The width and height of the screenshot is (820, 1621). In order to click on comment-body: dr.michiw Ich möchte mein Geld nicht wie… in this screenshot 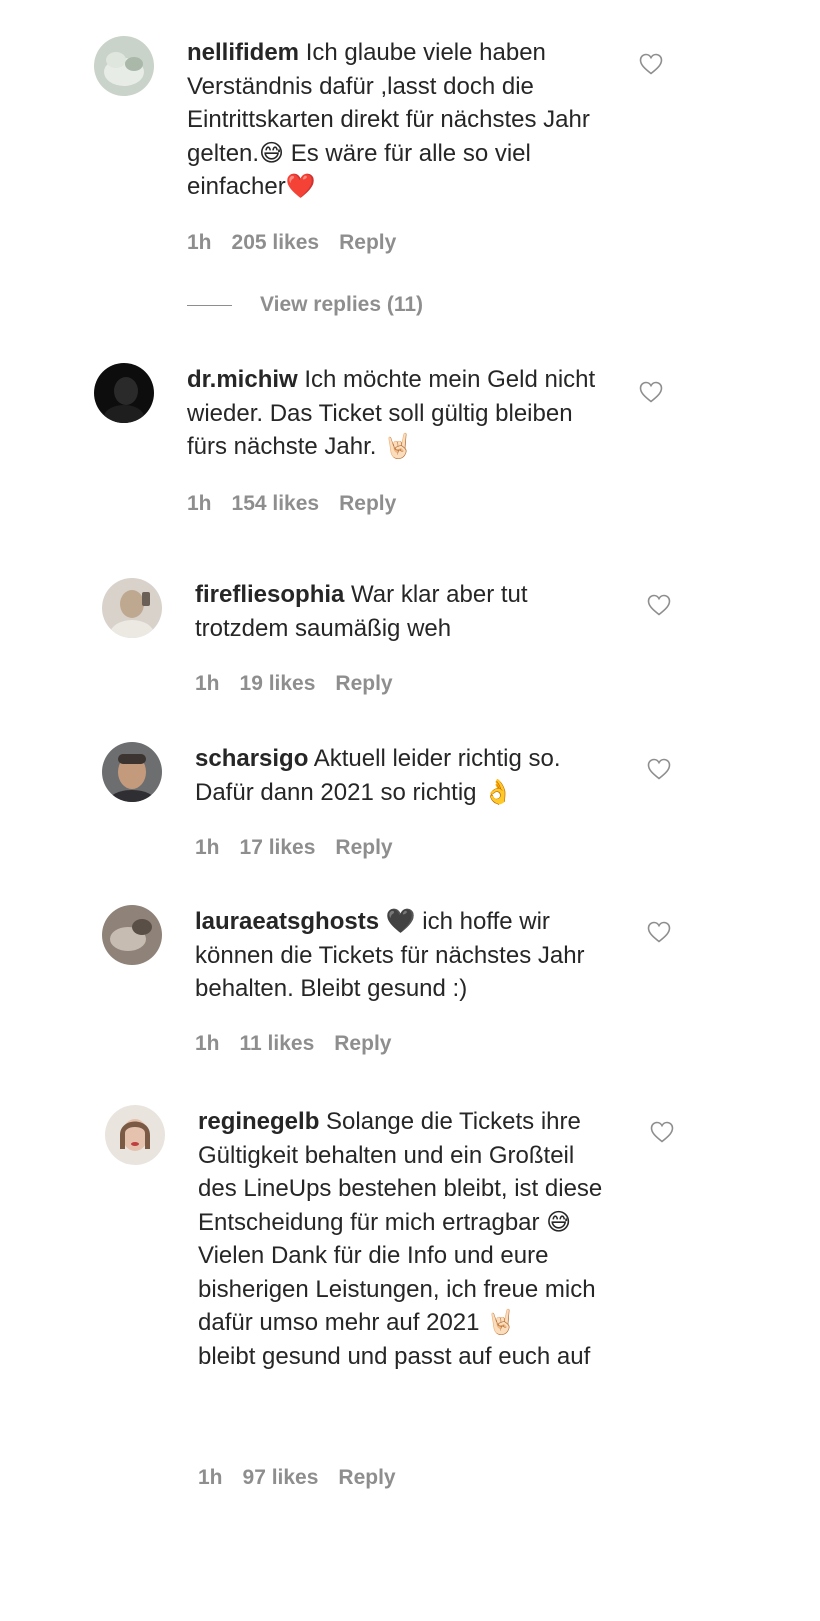, I will do `click(407, 413)`.